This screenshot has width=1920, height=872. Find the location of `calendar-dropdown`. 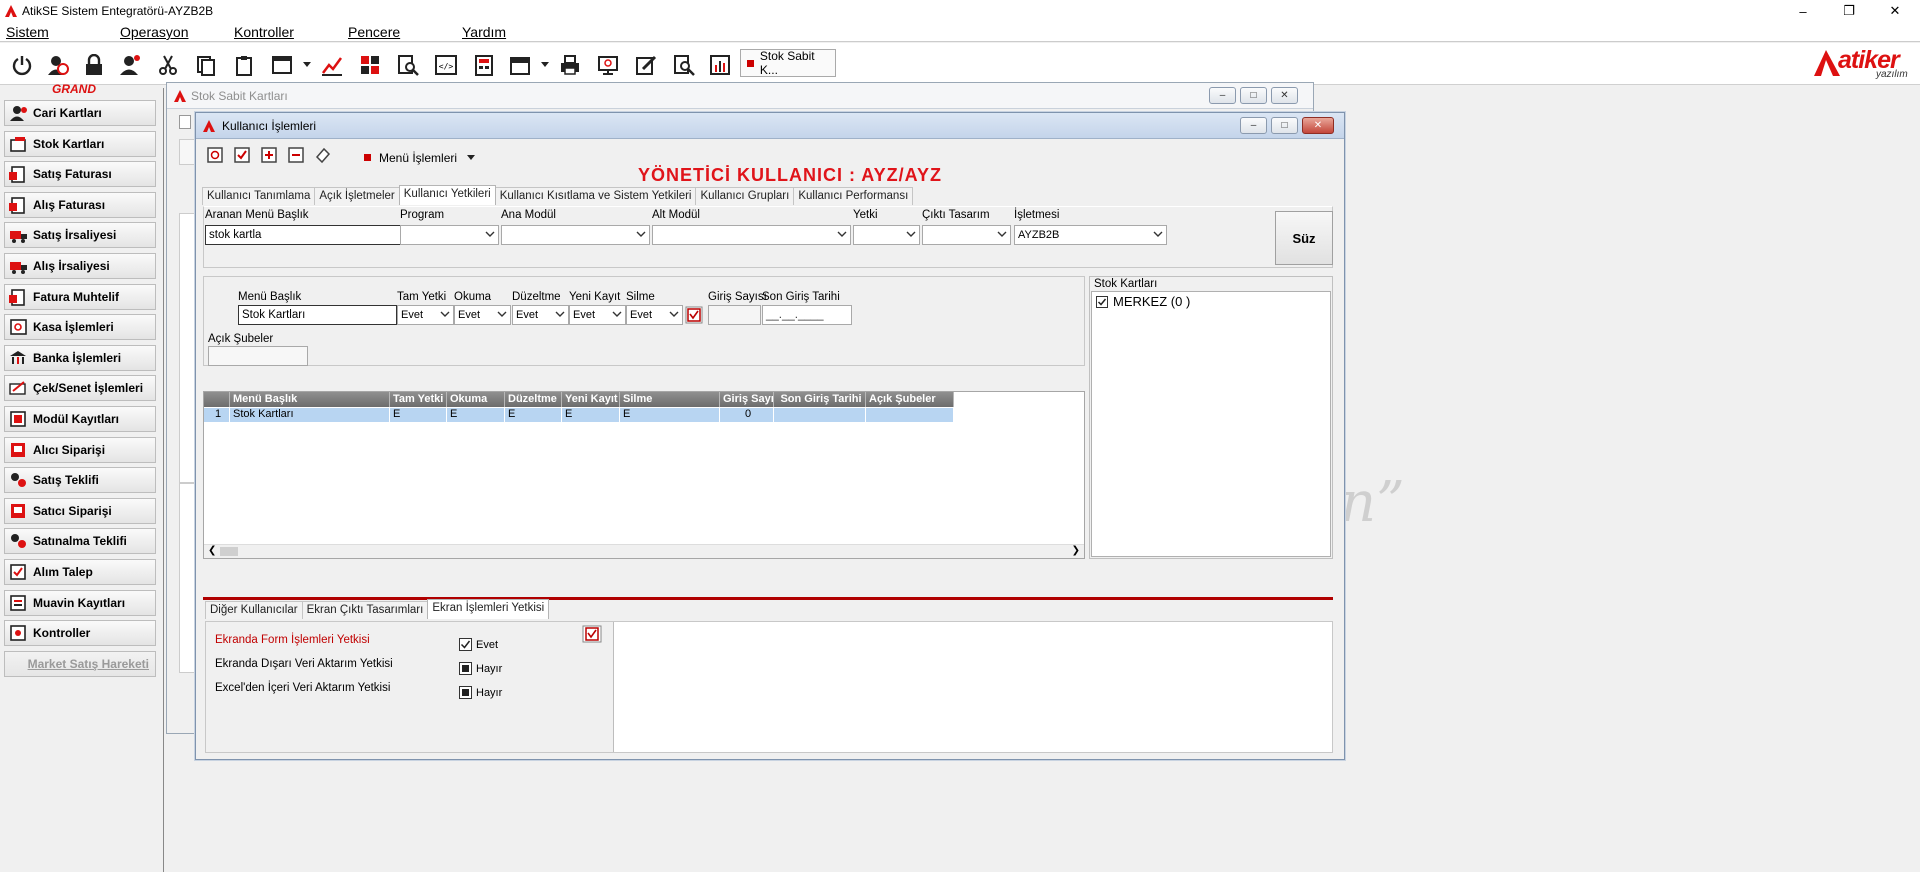

calendar-dropdown is located at coordinates (545, 65).